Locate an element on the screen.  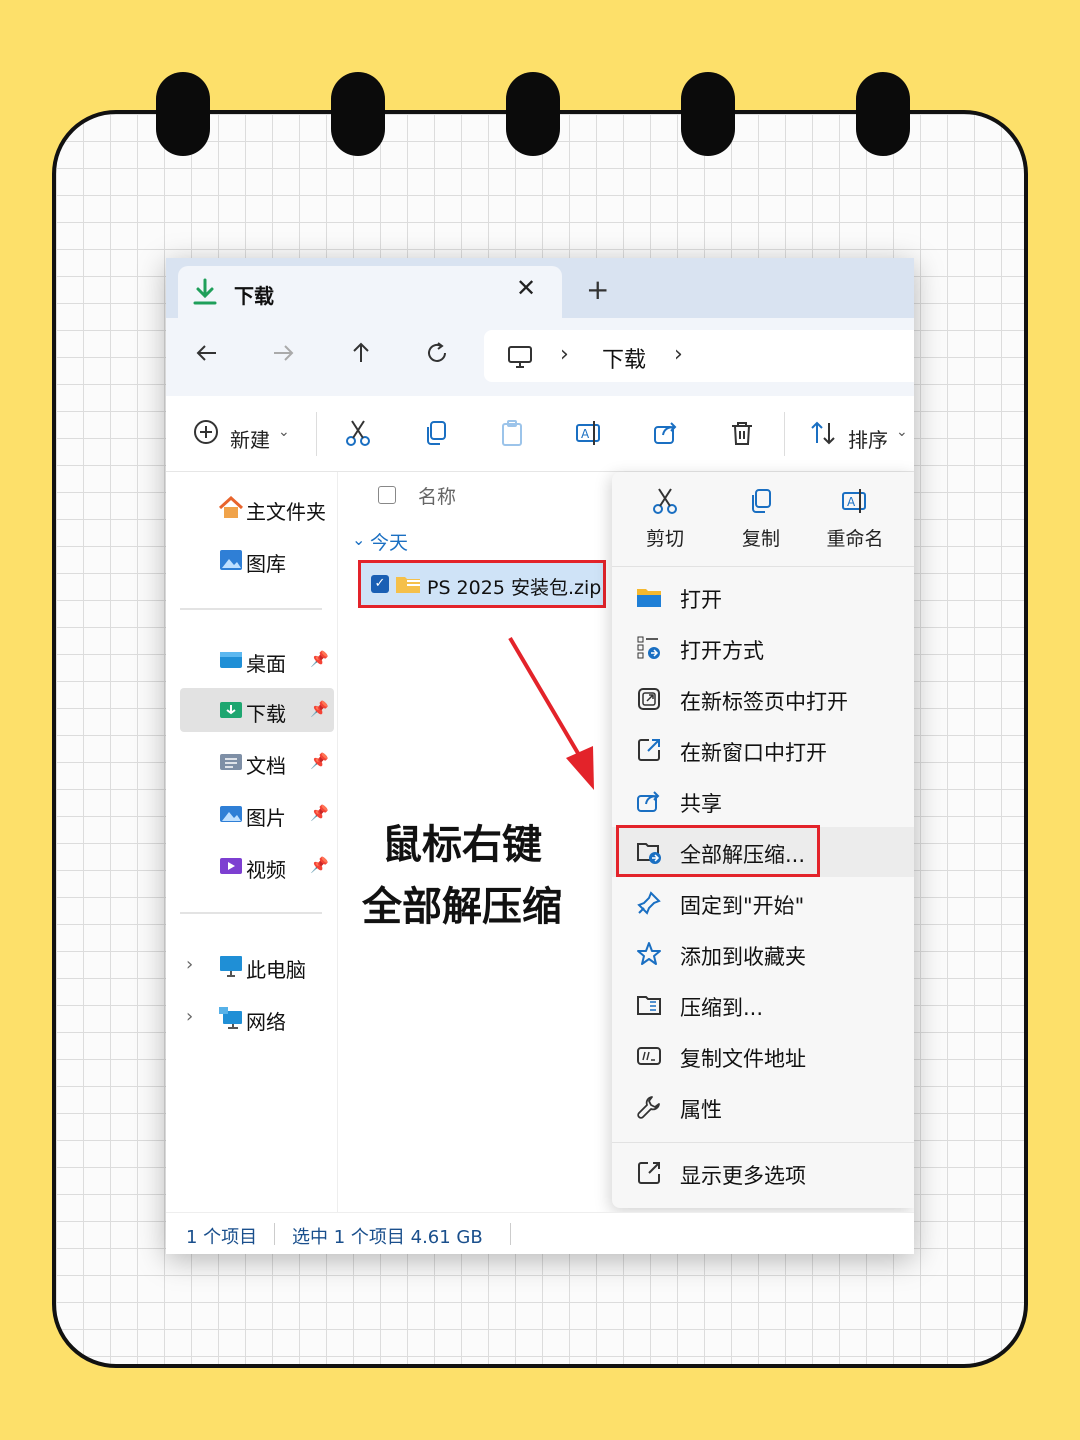
select-all-checkbox is located at coordinates (387, 495).